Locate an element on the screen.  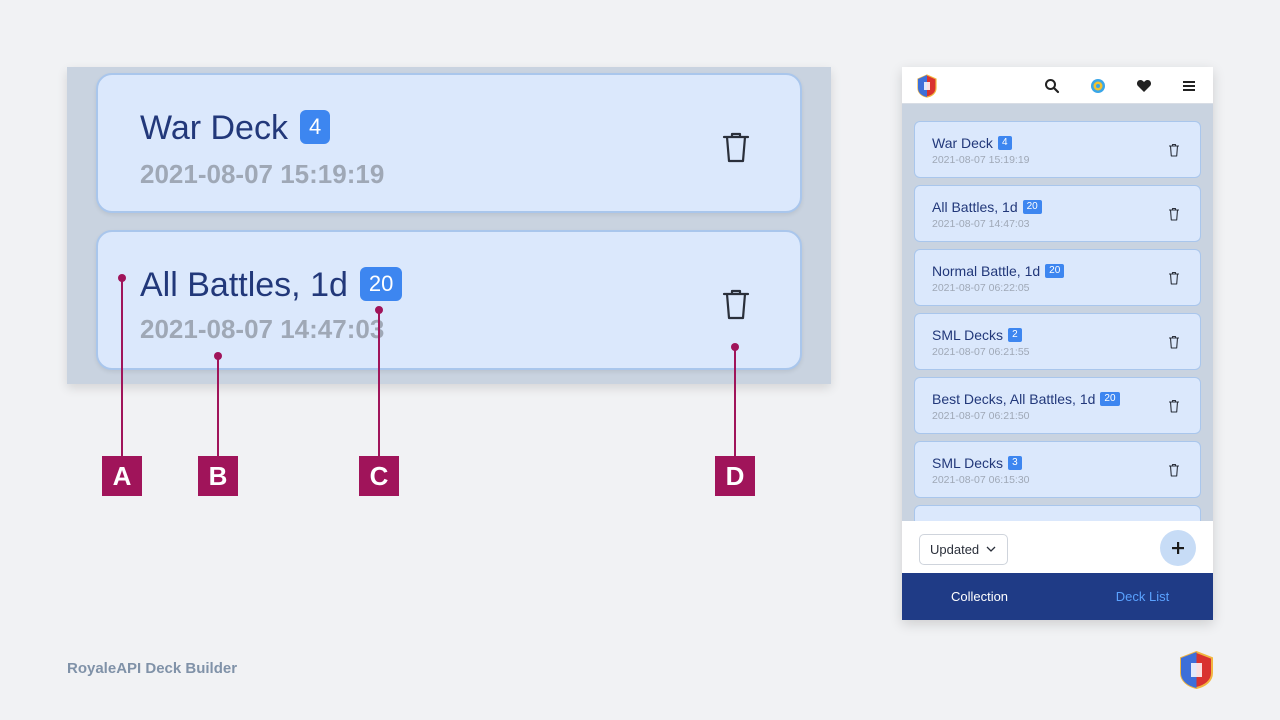
callout-a-line is located at coordinates (122, 367).